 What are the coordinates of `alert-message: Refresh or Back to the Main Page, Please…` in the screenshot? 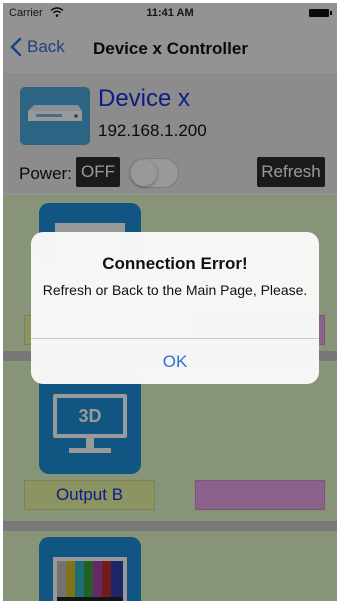 It's located at (175, 290).